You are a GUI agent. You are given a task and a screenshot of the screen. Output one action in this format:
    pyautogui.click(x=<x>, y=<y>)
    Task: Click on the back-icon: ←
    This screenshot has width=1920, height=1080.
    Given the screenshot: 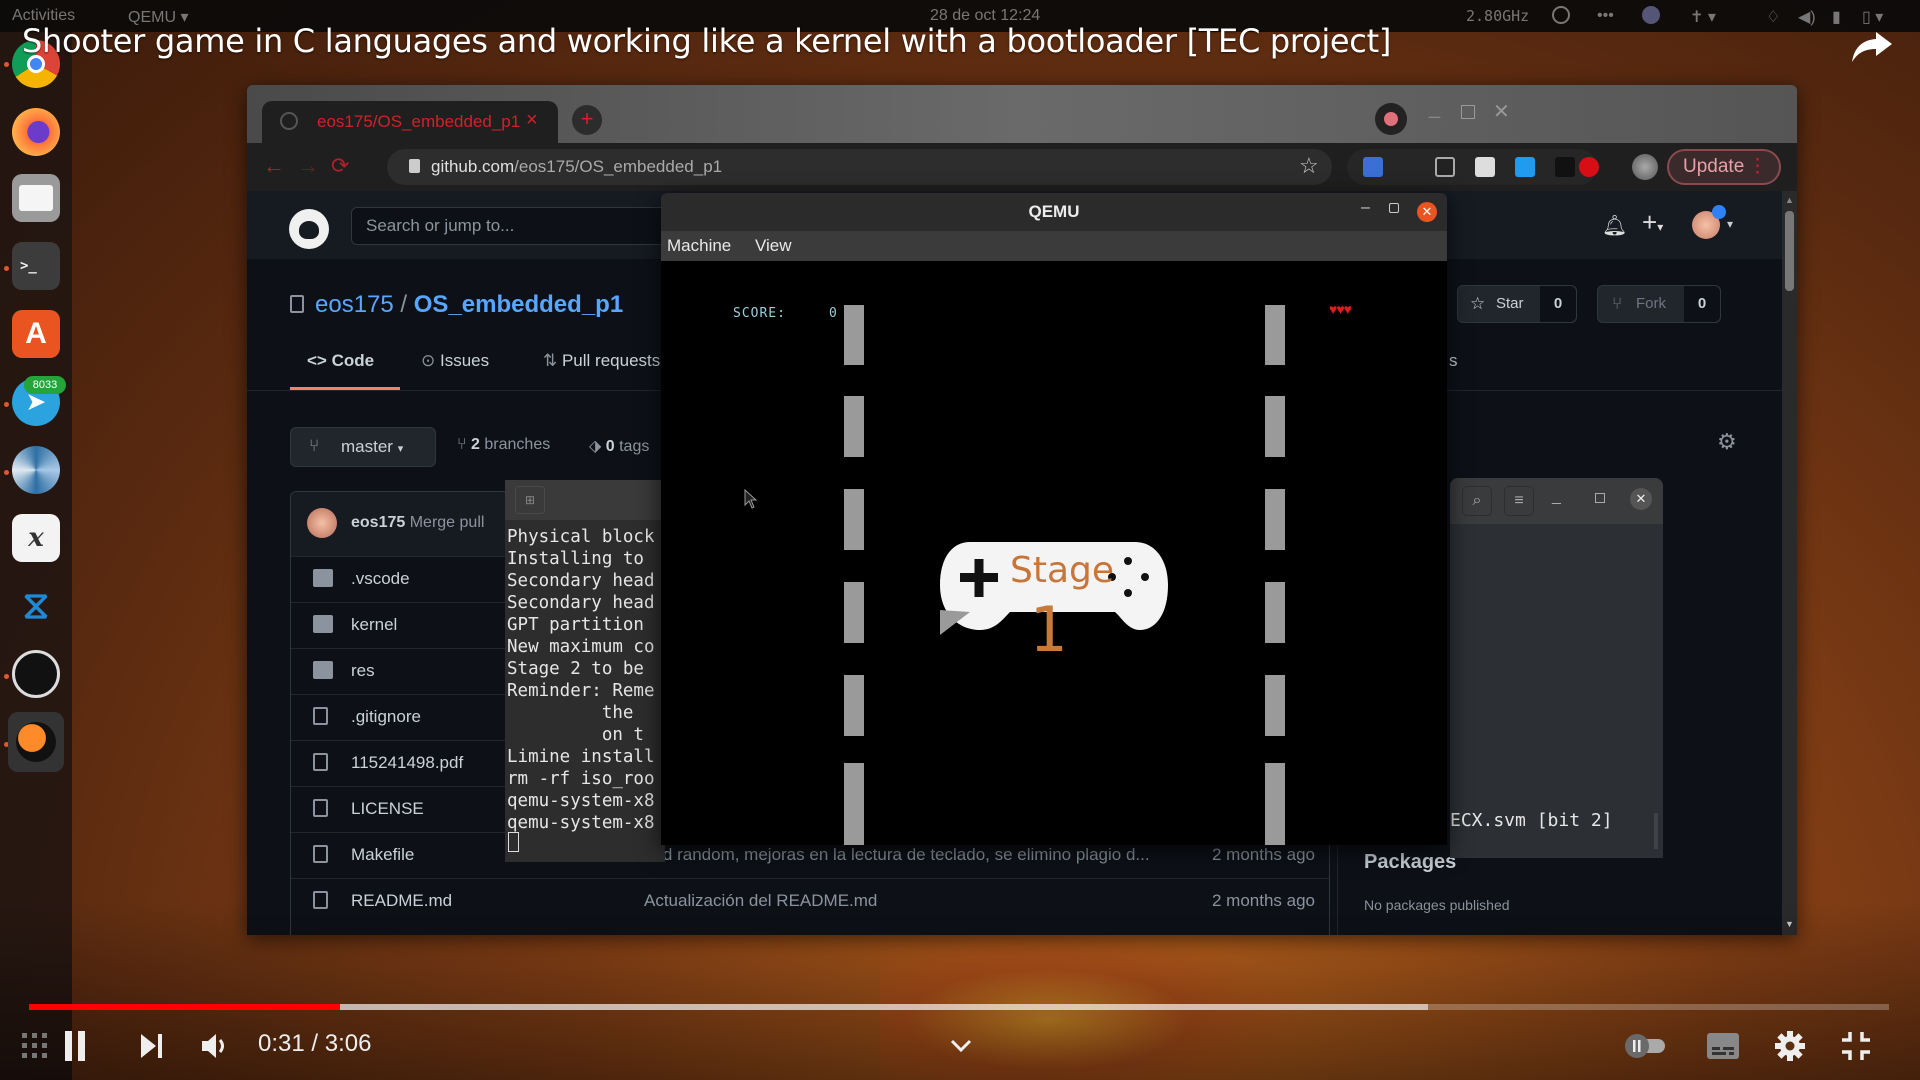 What is the action you would take?
    pyautogui.click(x=274, y=166)
    